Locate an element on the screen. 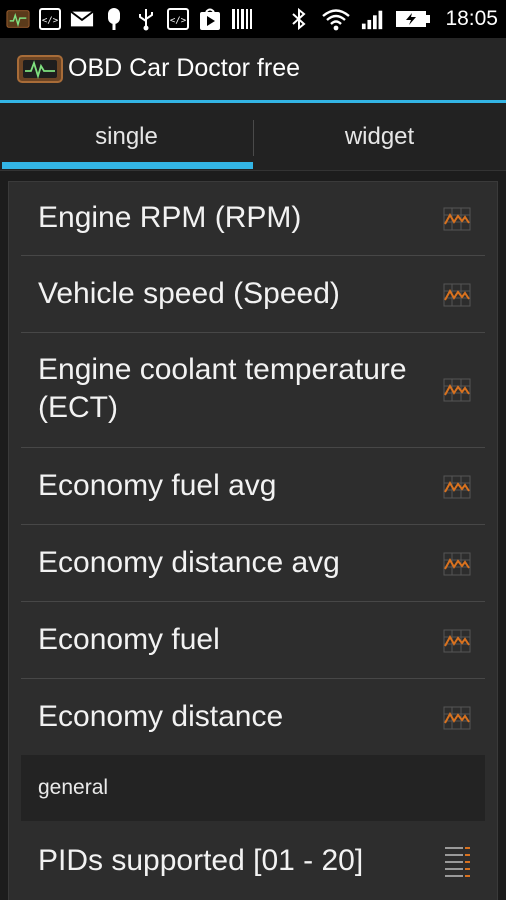 The height and width of the screenshot is (900, 506). list-item: Engine coolant temperature (ECT) is located at coordinates (253, 390).